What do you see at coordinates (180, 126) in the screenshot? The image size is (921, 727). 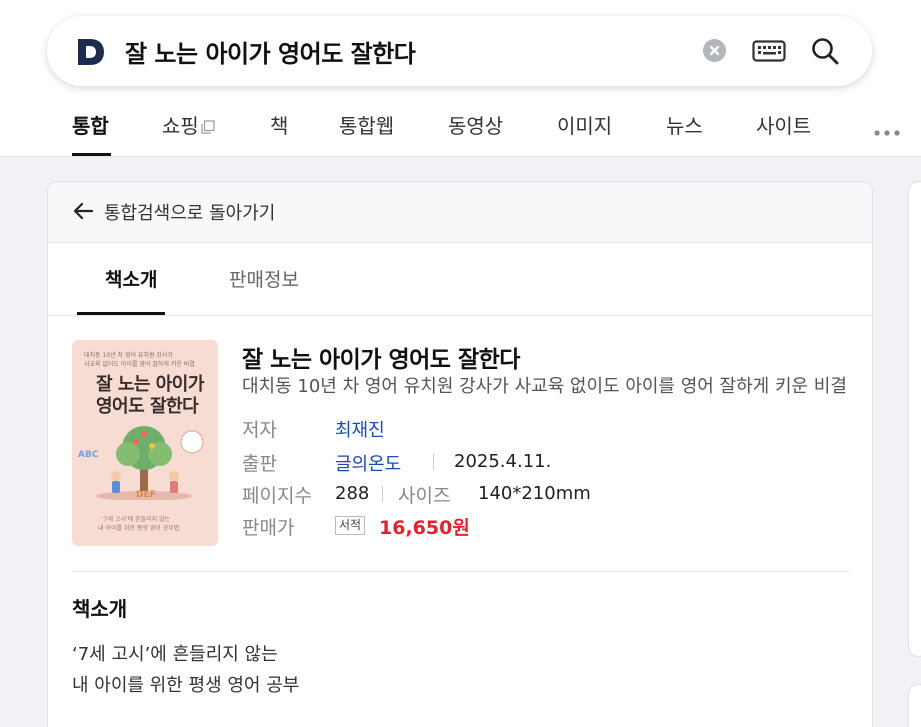 I see `tab-shopping-label: 쇼핑` at bounding box center [180, 126].